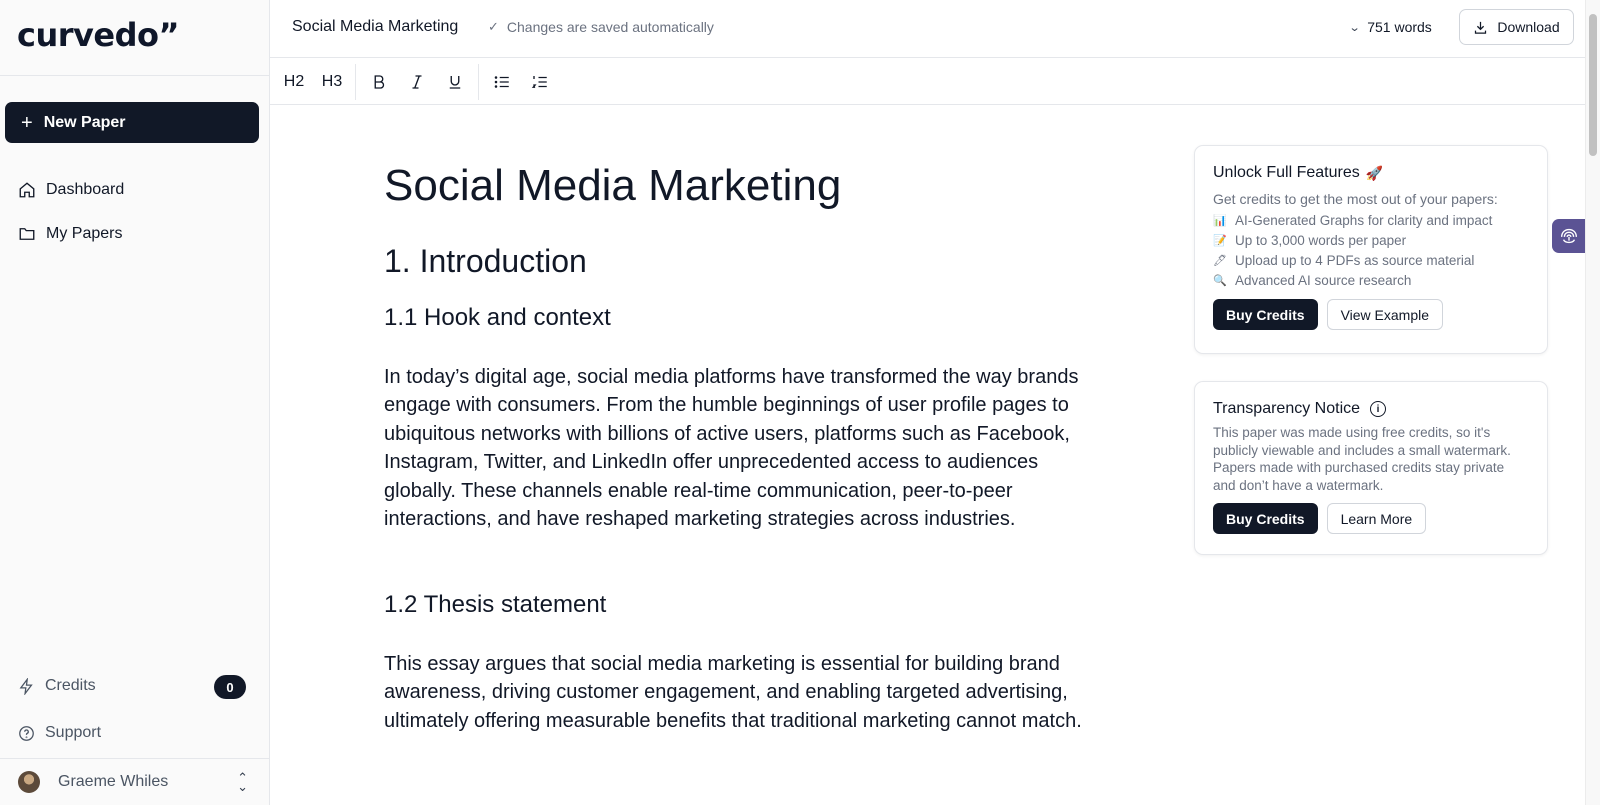 This screenshot has width=1600, height=805. What do you see at coordinates (1321, 240) in the screenshot?
I see `feature-text: Up to 3,000 words per paper` at bounding box center [1321, 240].